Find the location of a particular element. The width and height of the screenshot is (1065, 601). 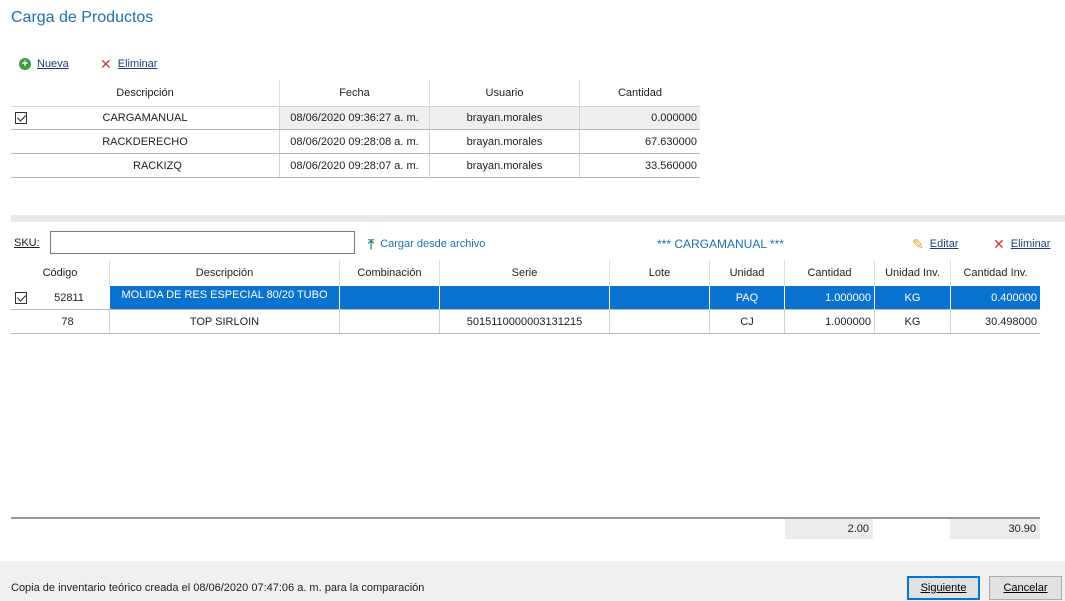

col-cantidad-inv: Cantidad Inv. is located at coordinates (995, 273).